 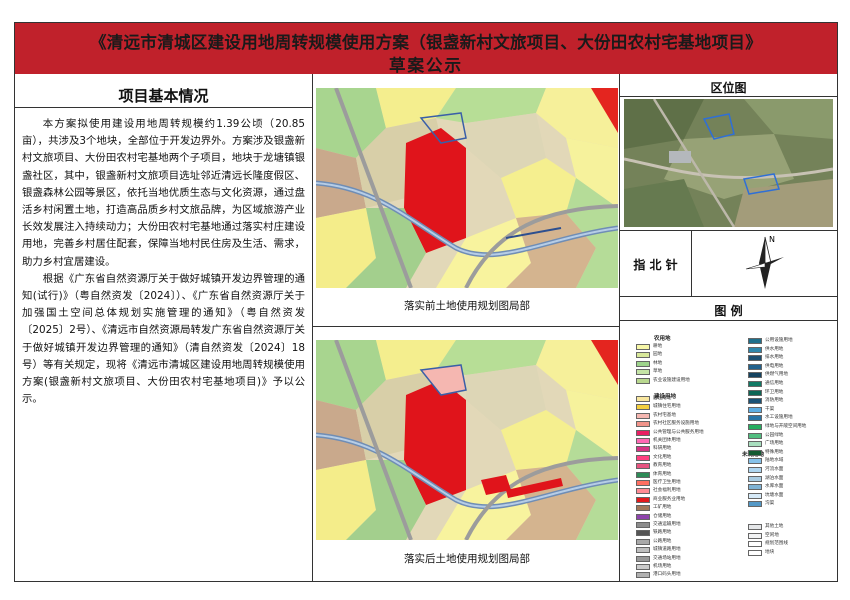 I want to click on legend-label: 交通场站用地, so click(x=667, y=558).